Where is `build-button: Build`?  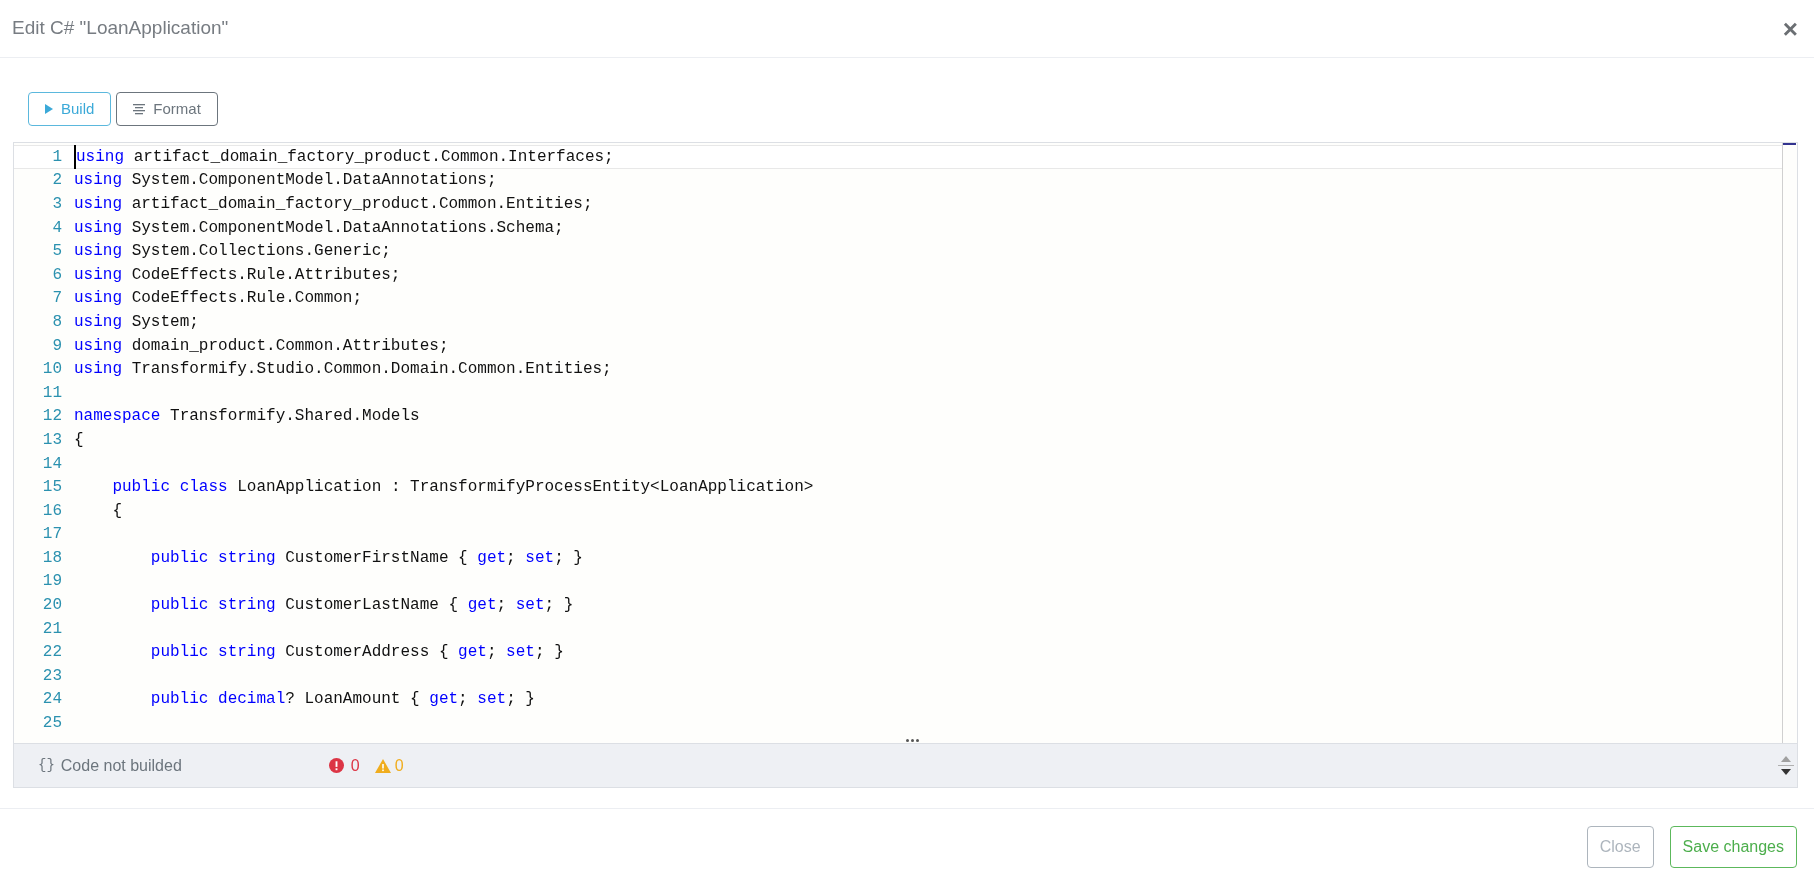 build-button: Build is located at coordinates (70, 109).